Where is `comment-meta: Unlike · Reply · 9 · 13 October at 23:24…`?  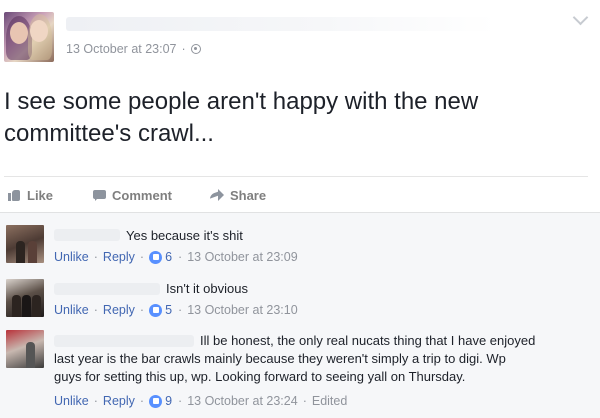 comment-meta: Unlike · Reply · 9 · 13 October at 23:24… is located at coordinates (201, 401).